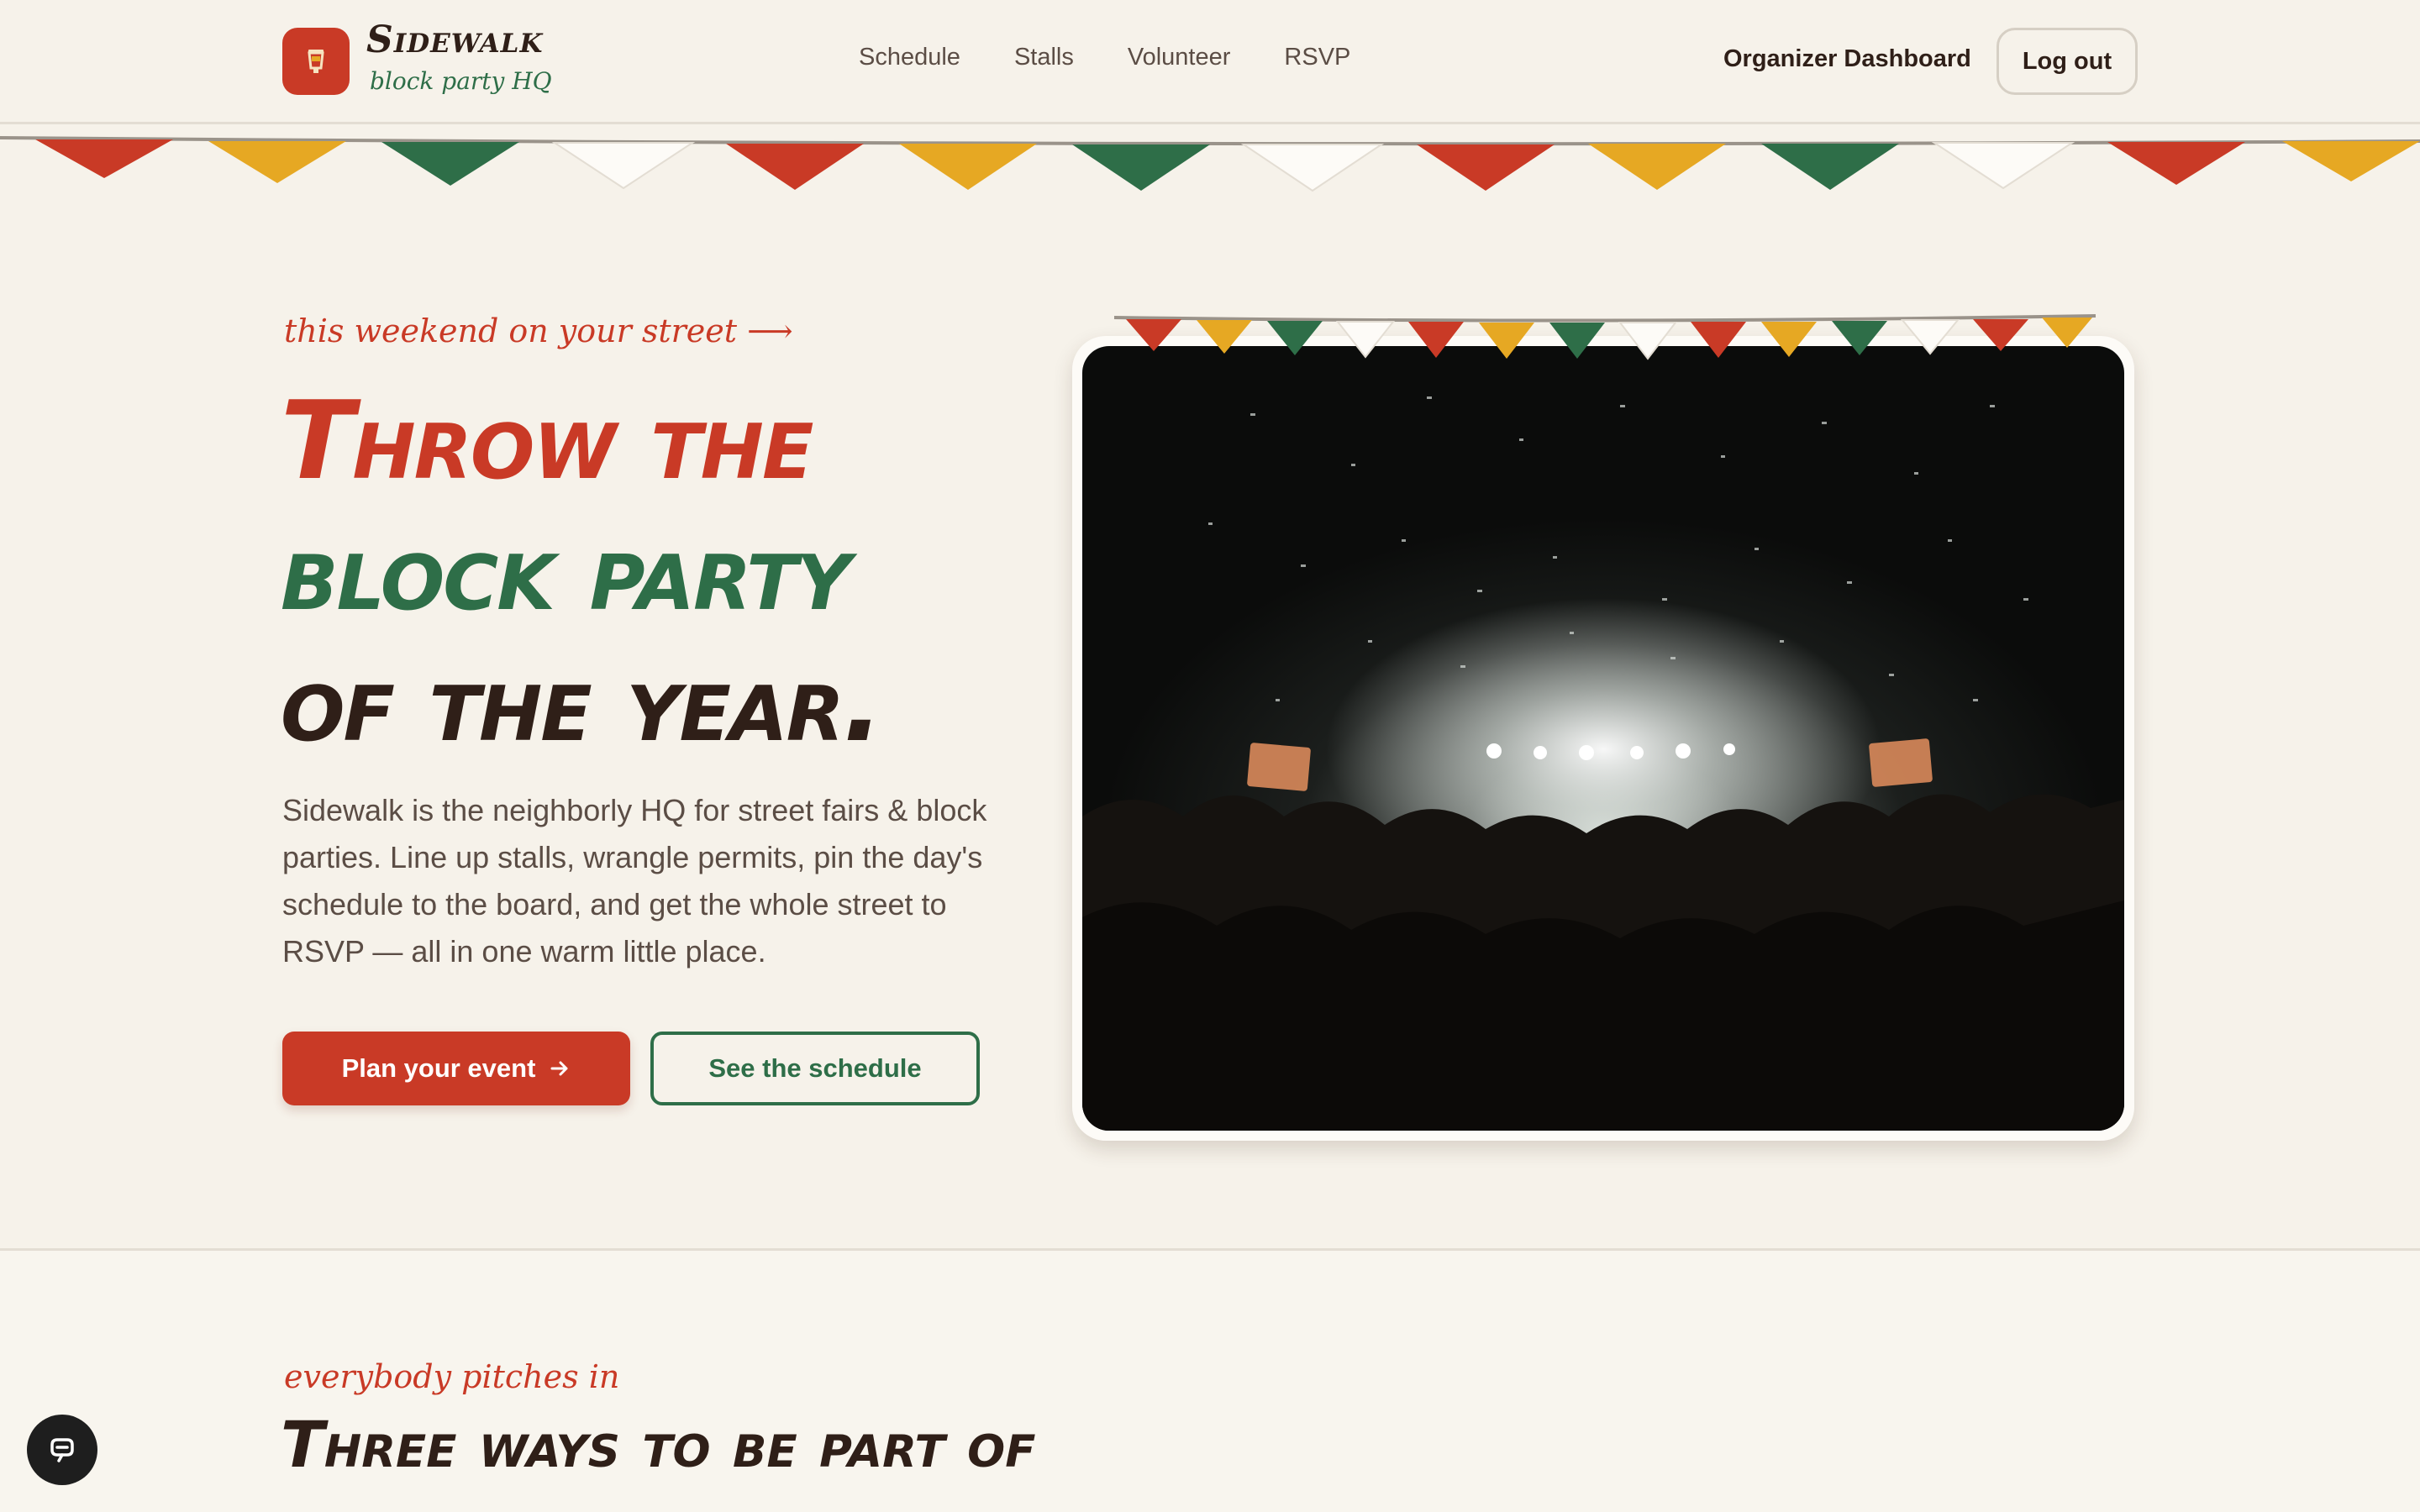 Image resolution: width=2420 pixels, height=1512 pixels. I want to click on hero-headline: Throw the block party of the year., so click(582, 572).